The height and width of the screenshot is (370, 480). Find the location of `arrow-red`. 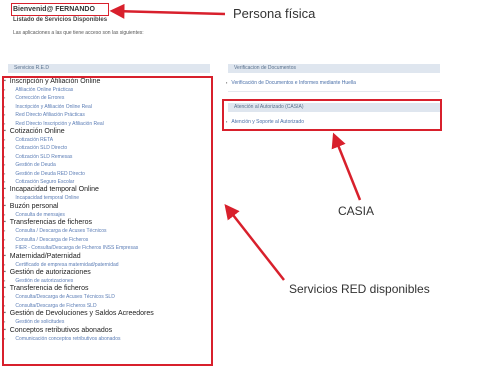

arrow-red is located at coordinates (254, 242).